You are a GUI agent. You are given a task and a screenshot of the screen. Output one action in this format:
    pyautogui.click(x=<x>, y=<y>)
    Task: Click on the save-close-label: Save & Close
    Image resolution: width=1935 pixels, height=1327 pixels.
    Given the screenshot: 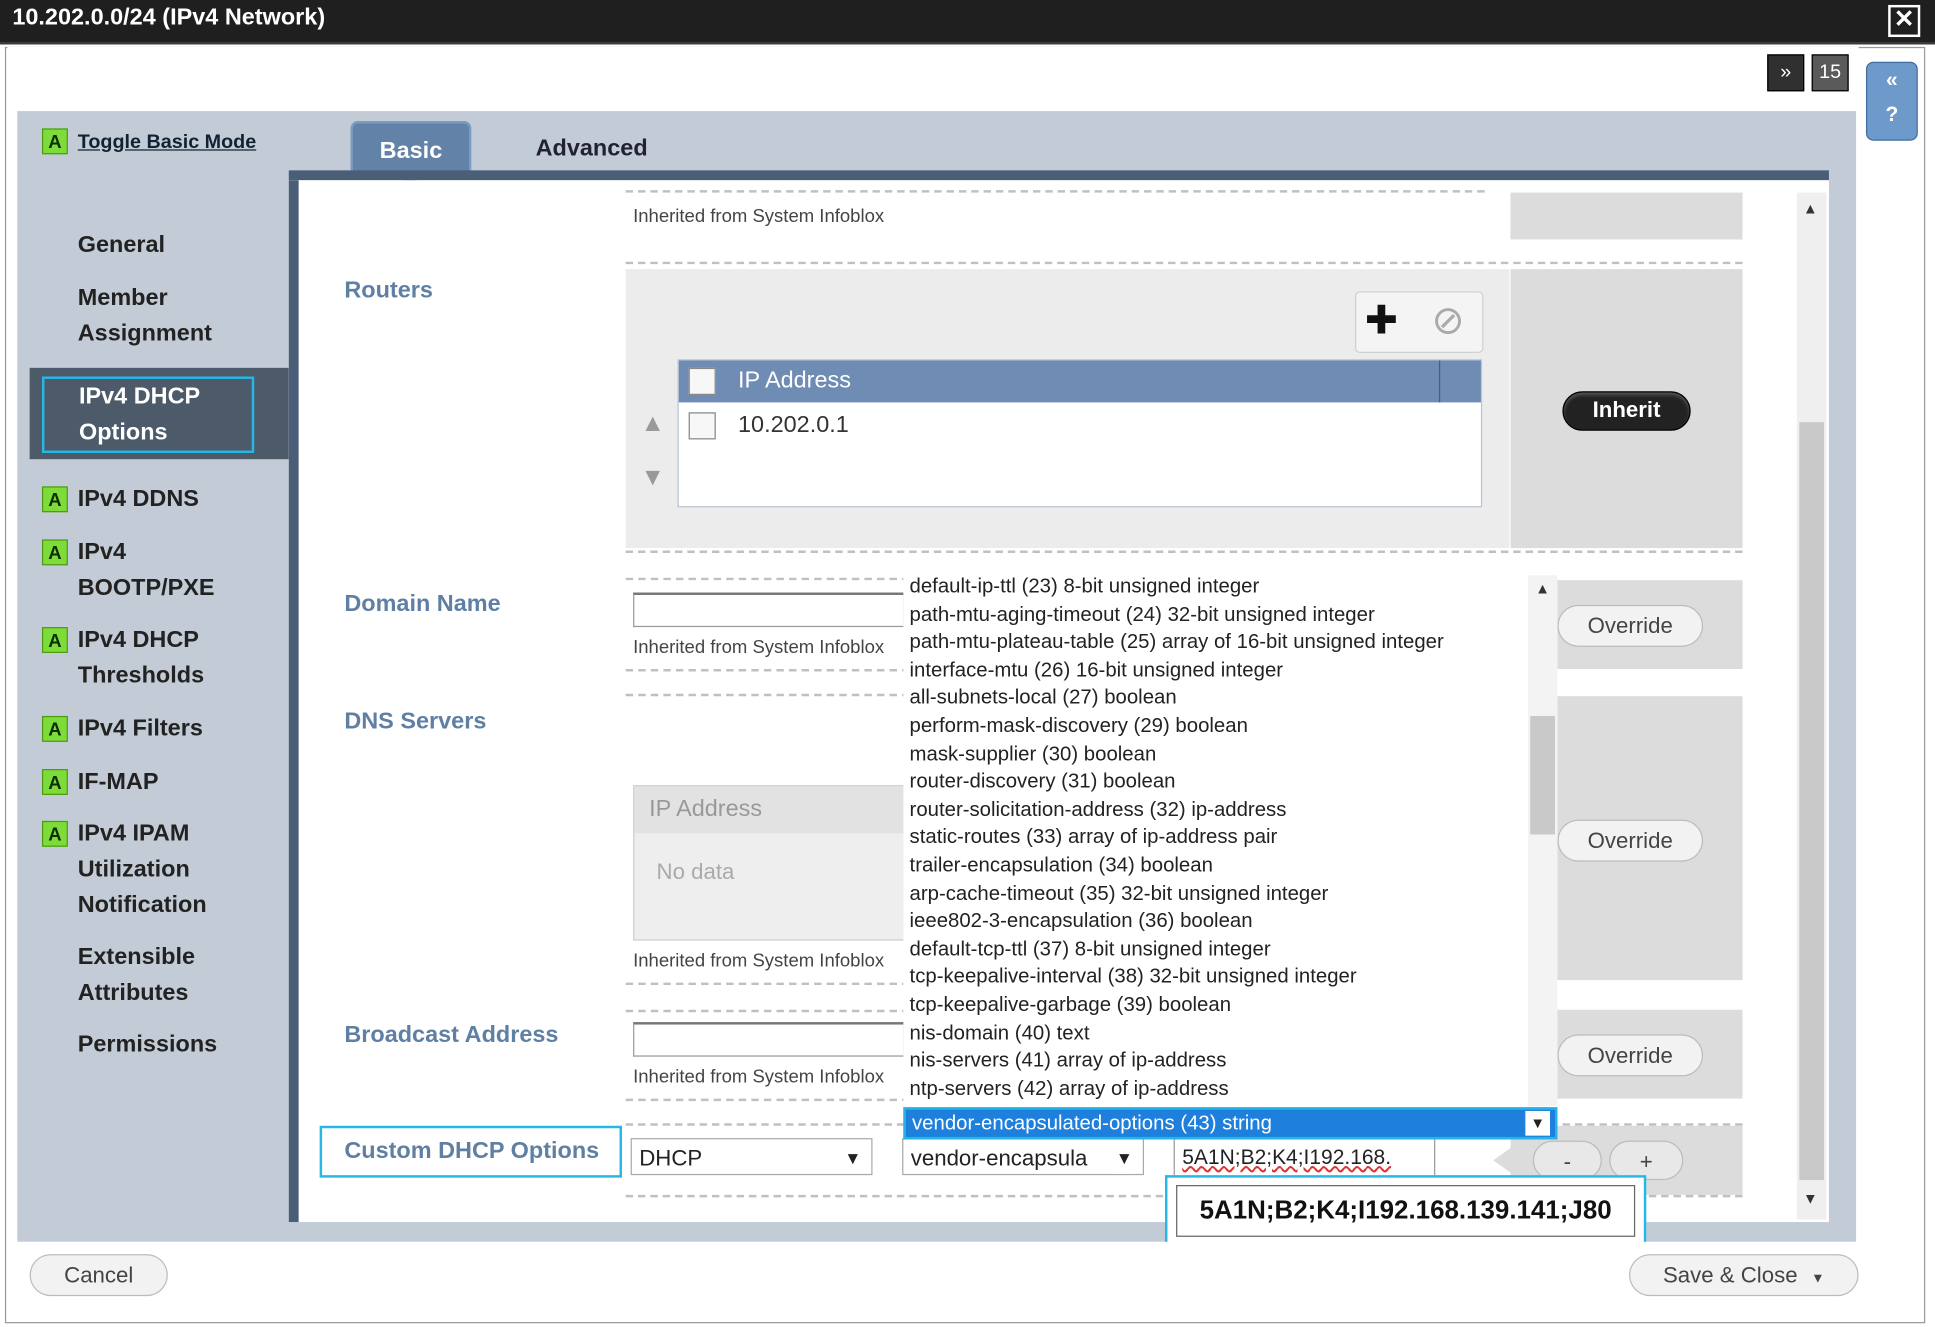 What is the action you would take?
    pyautogui.click(x=1730, y=1275)
    